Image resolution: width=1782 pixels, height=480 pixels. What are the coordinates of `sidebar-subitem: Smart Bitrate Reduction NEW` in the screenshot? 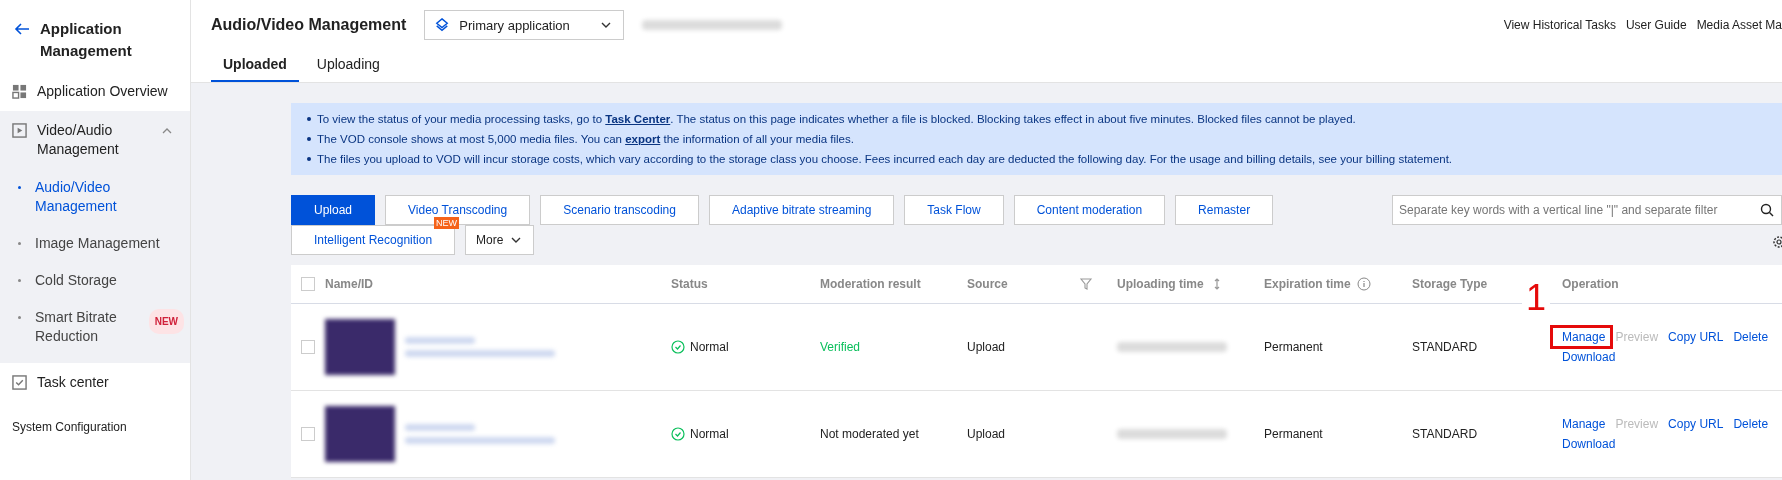 It's located at (95, 327).